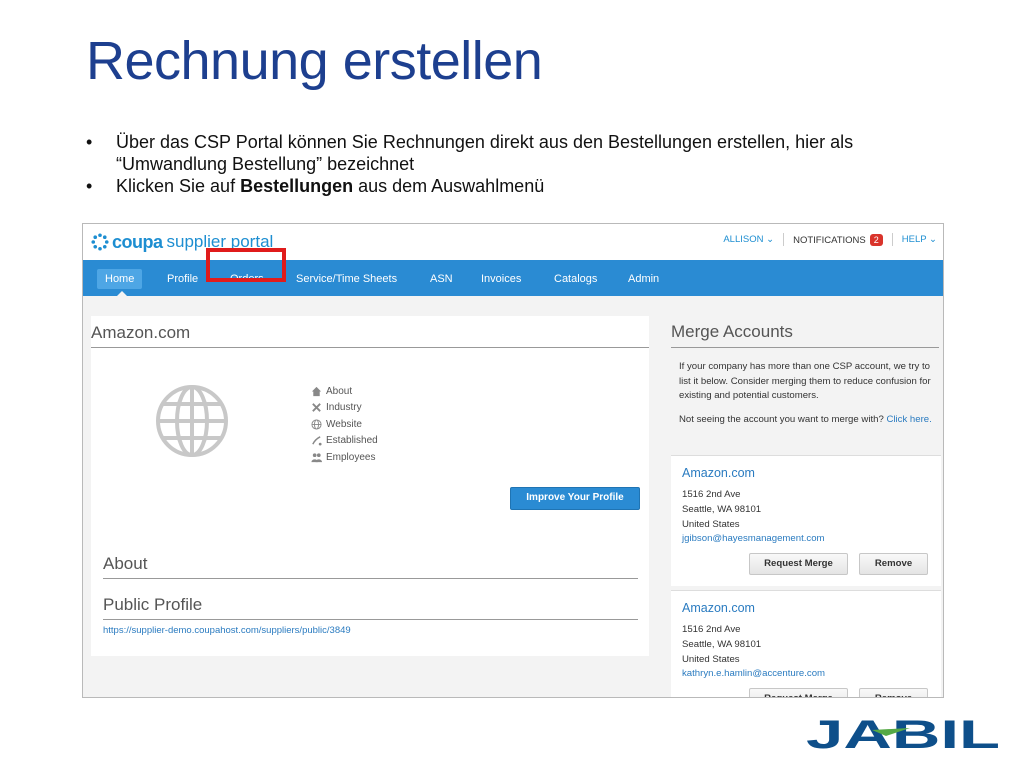 This screenshot has height=768, width=1024. What do you see at coordinates (575, 498) in the screenshot?
I see `improve-profile-button: Improve Your Profile` at bounding box center [575, 498].